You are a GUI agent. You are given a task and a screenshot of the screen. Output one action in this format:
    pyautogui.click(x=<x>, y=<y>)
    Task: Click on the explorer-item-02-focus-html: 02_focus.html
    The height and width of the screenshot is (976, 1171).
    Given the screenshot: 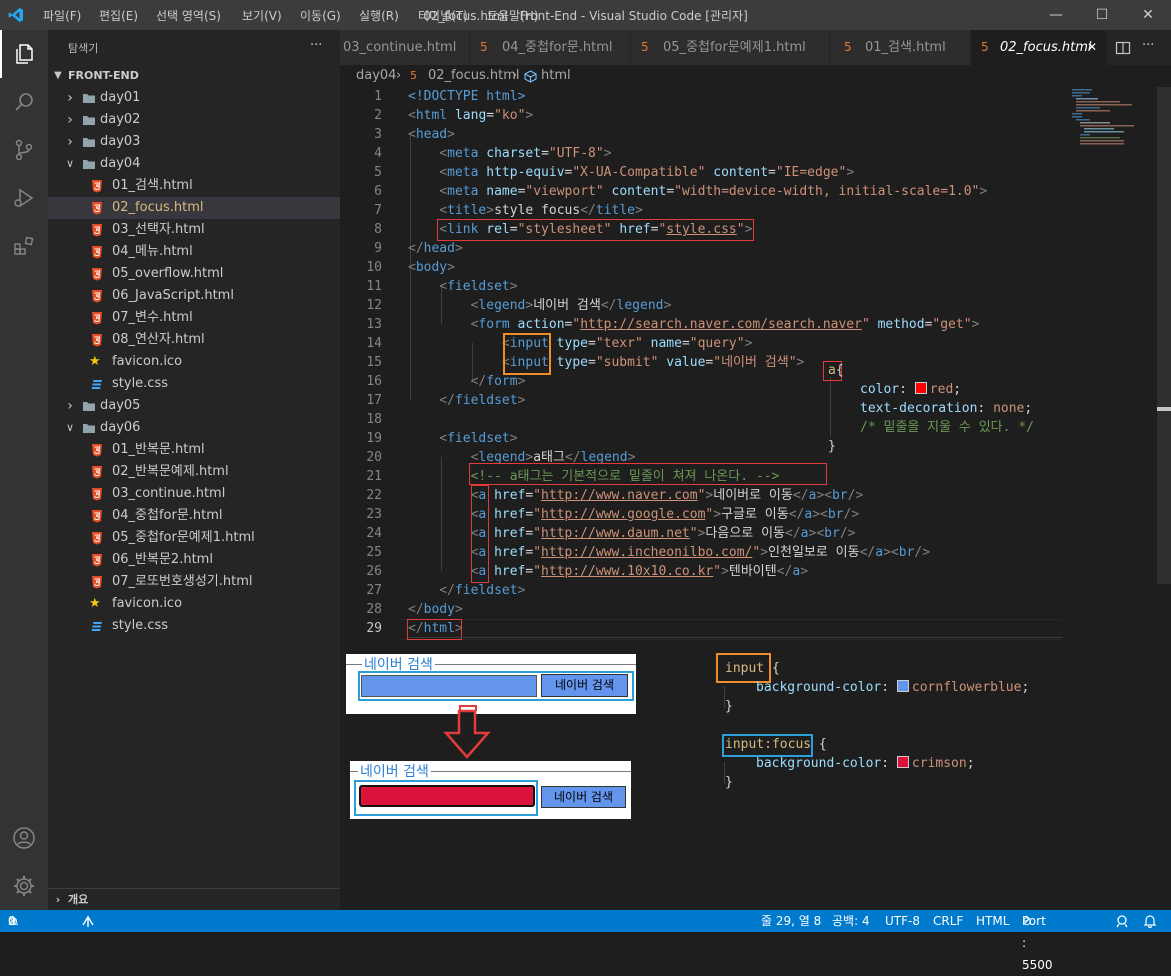 What is the action you would take?
    pyautogui.click(x=194, y=208)
    